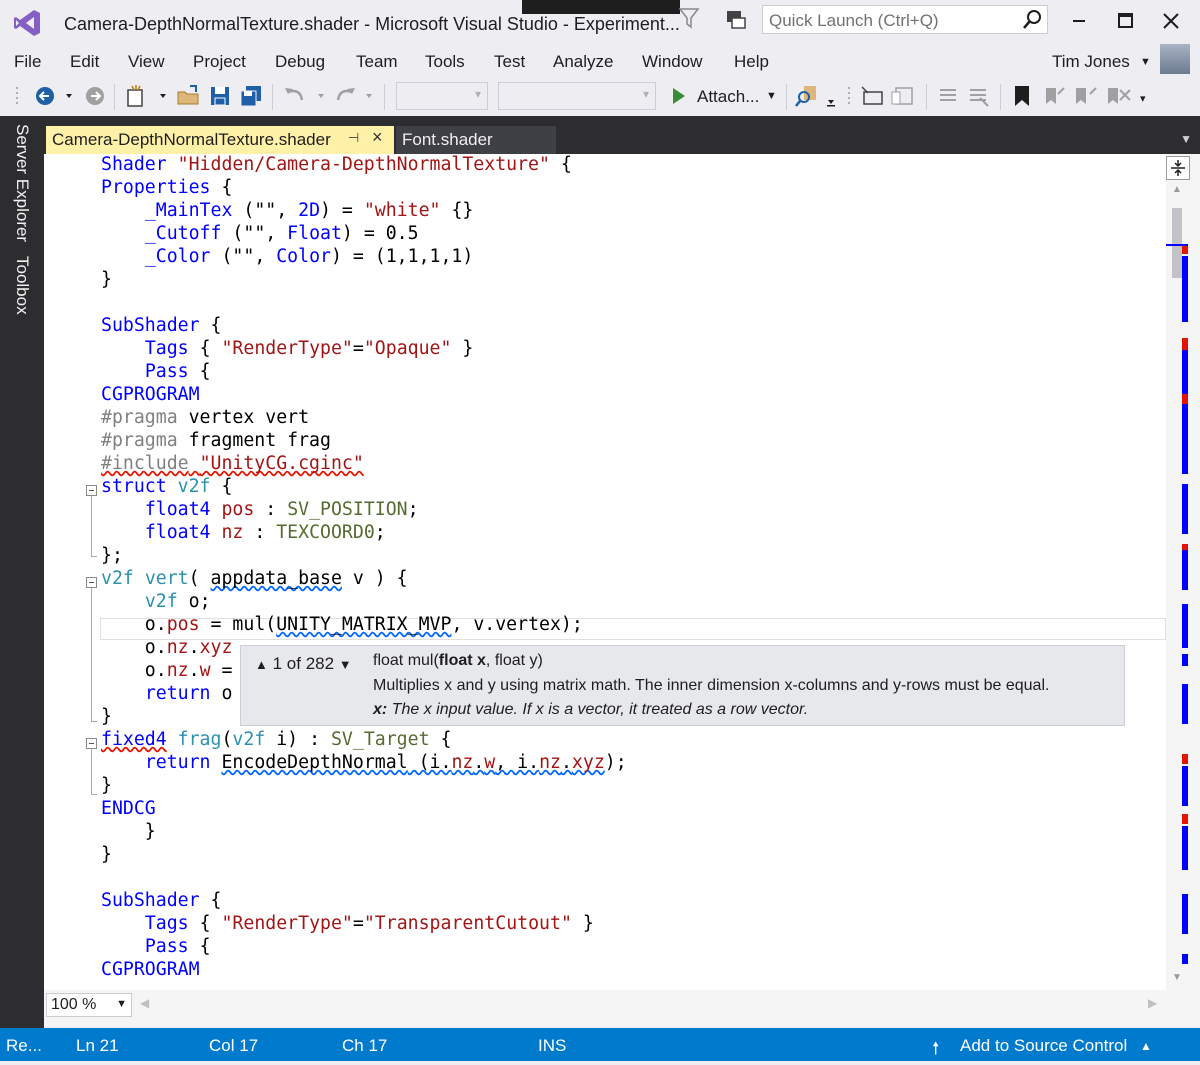  Describe the element at coordinates (220, 96) in the screenshot. I see `save-icon` at that location.